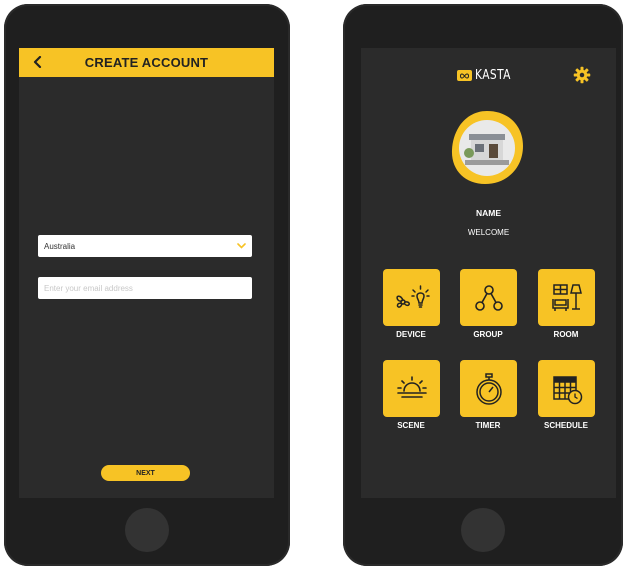 Image resolution: width=623 pixels, height=569 pixels. I want to click on gear-icon, so click(582, 75).